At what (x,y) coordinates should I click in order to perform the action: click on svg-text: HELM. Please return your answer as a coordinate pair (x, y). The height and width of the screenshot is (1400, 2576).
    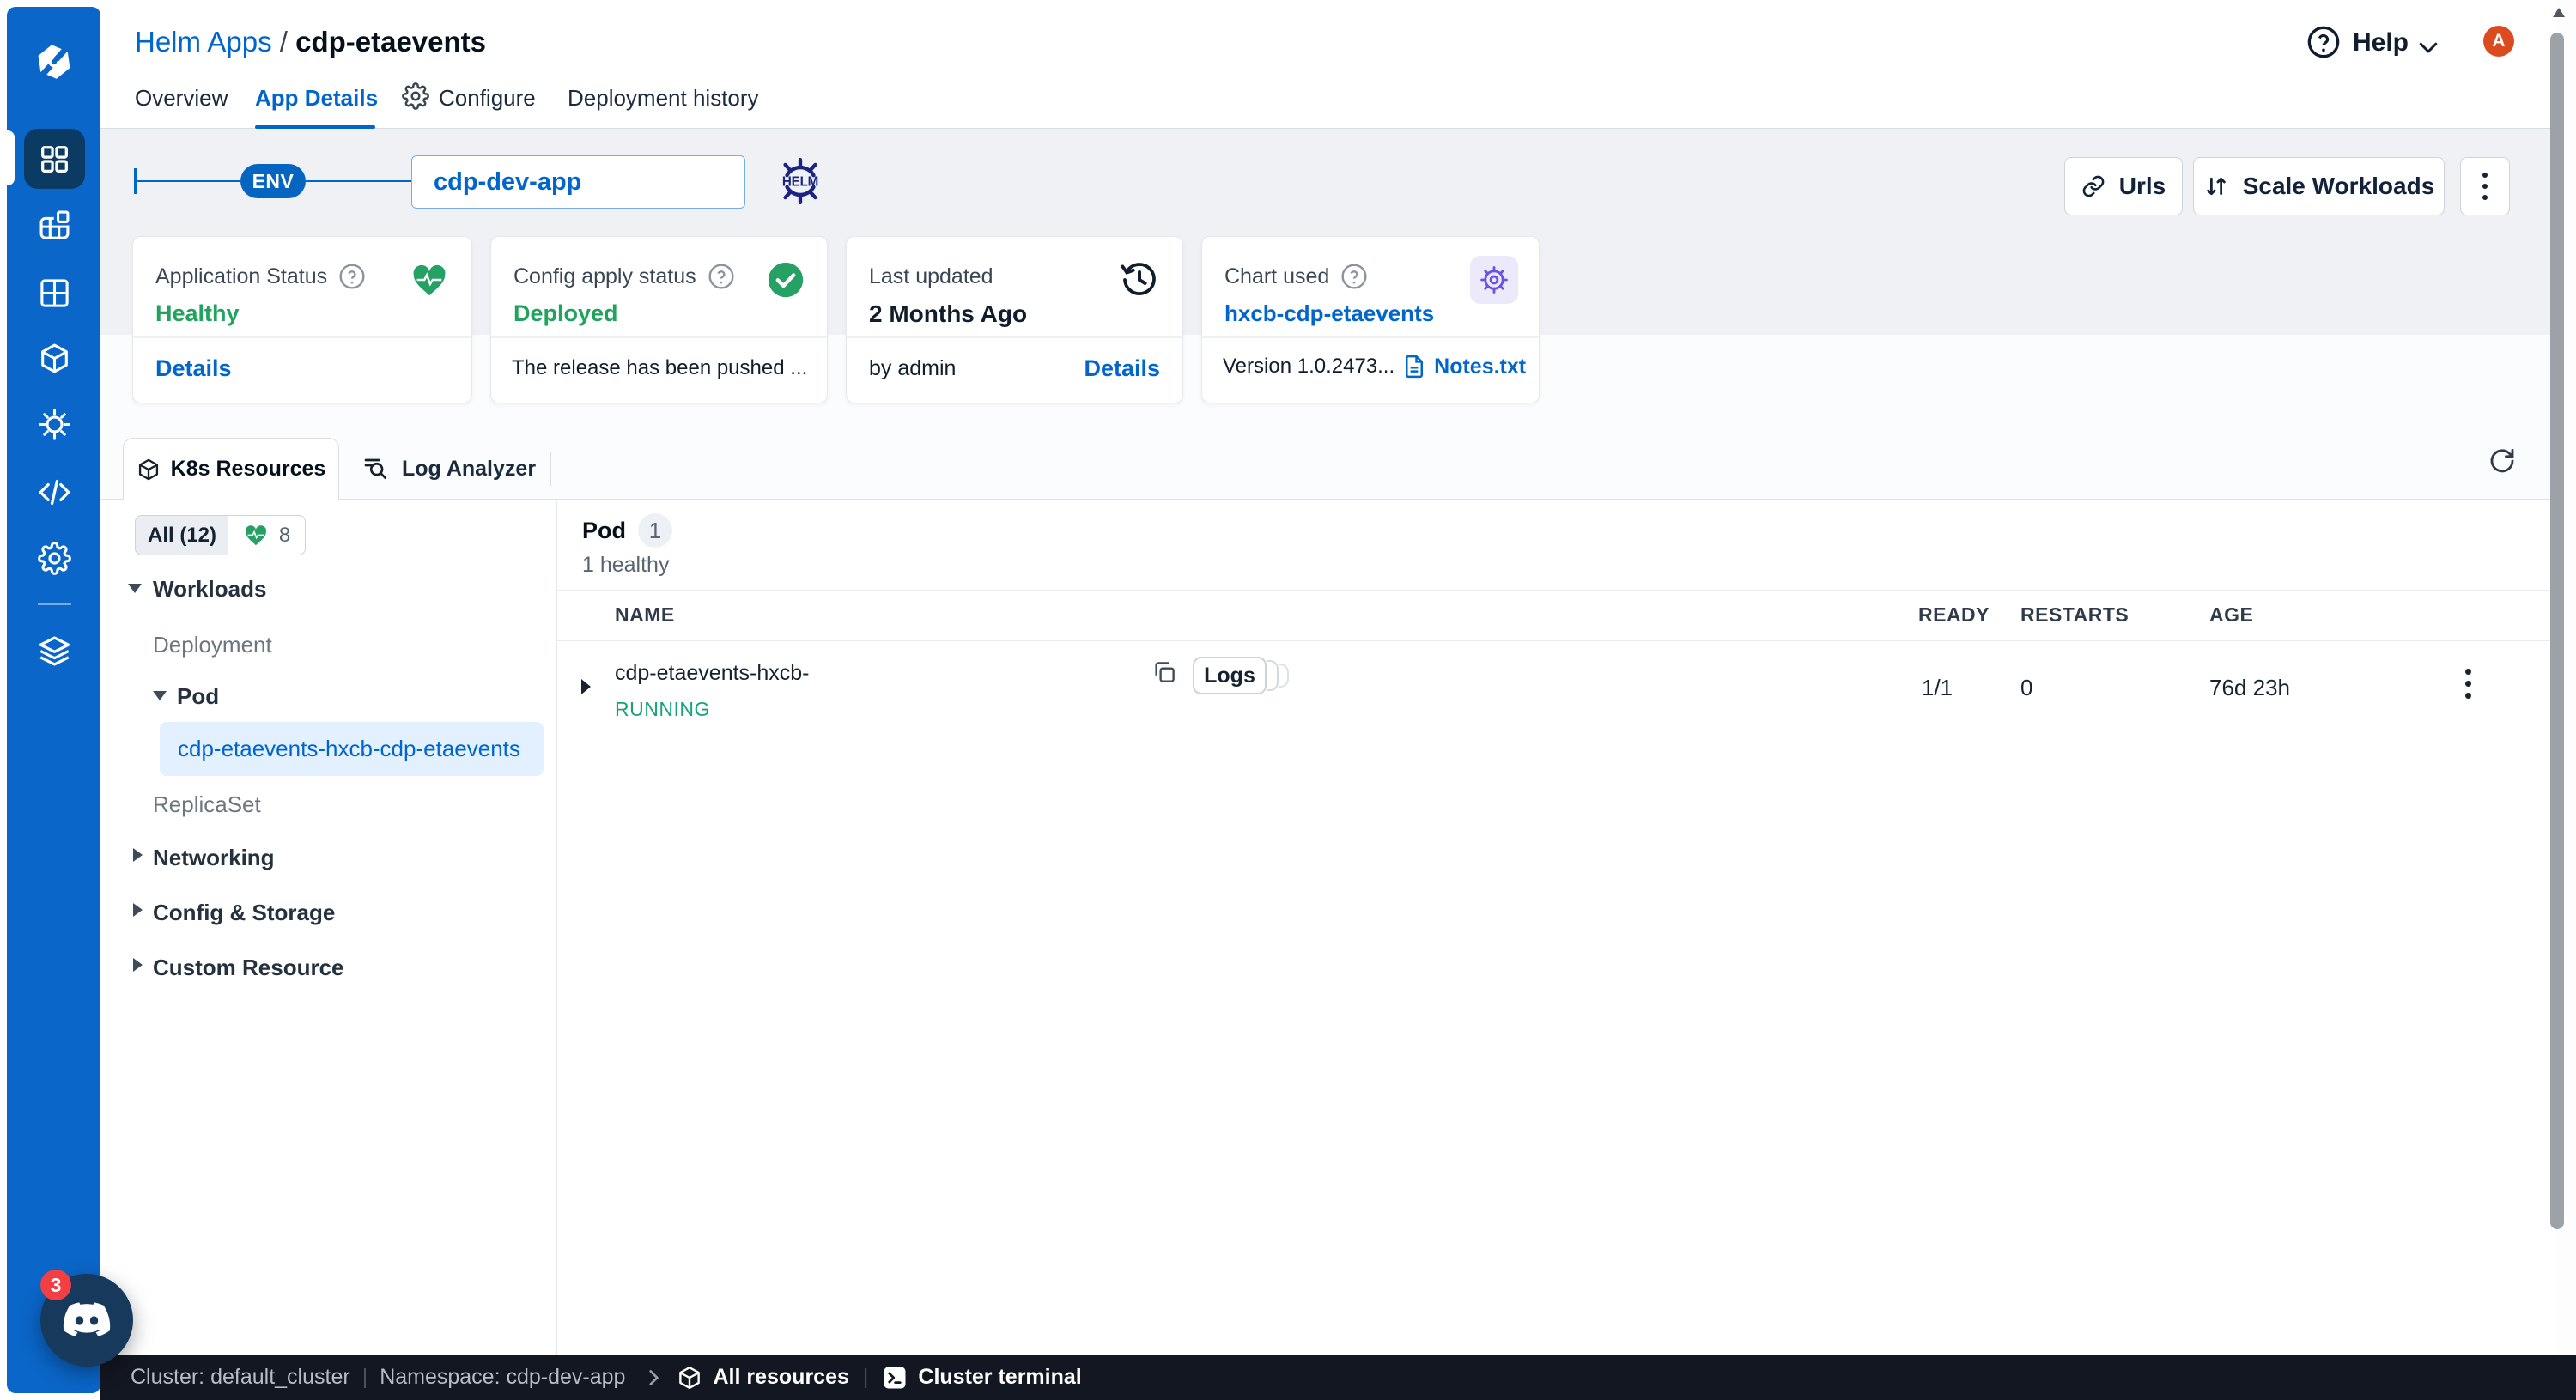
    Looking at the image, I should click on (800, 182).